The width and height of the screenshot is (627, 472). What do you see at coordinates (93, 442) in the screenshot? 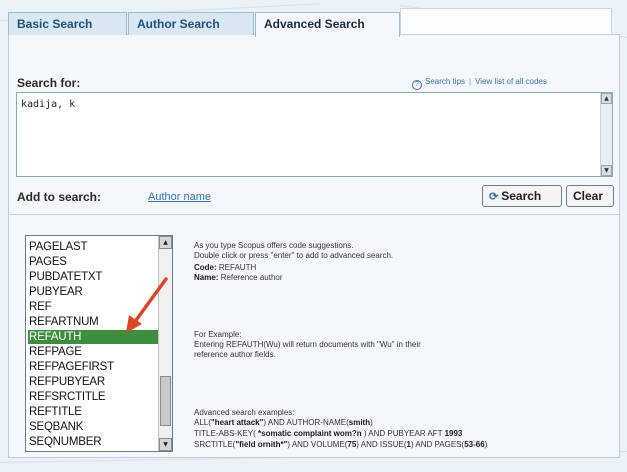
I see `code-list-item: SEQNUMBER` at bounding box center [93, 442].